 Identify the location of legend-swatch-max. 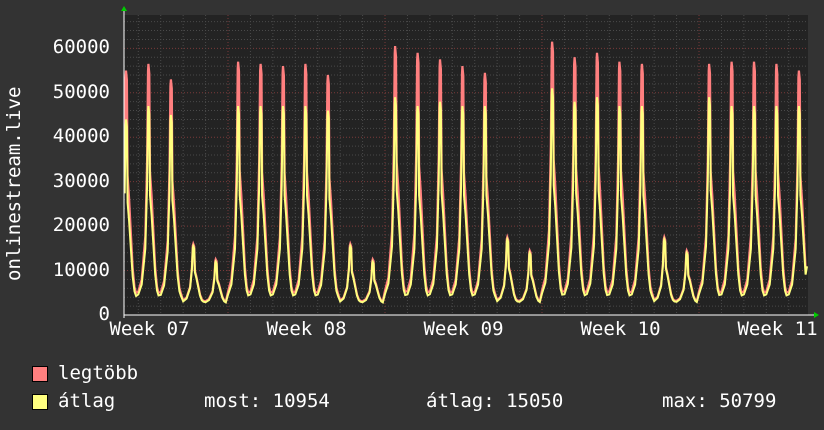
(40, 374).